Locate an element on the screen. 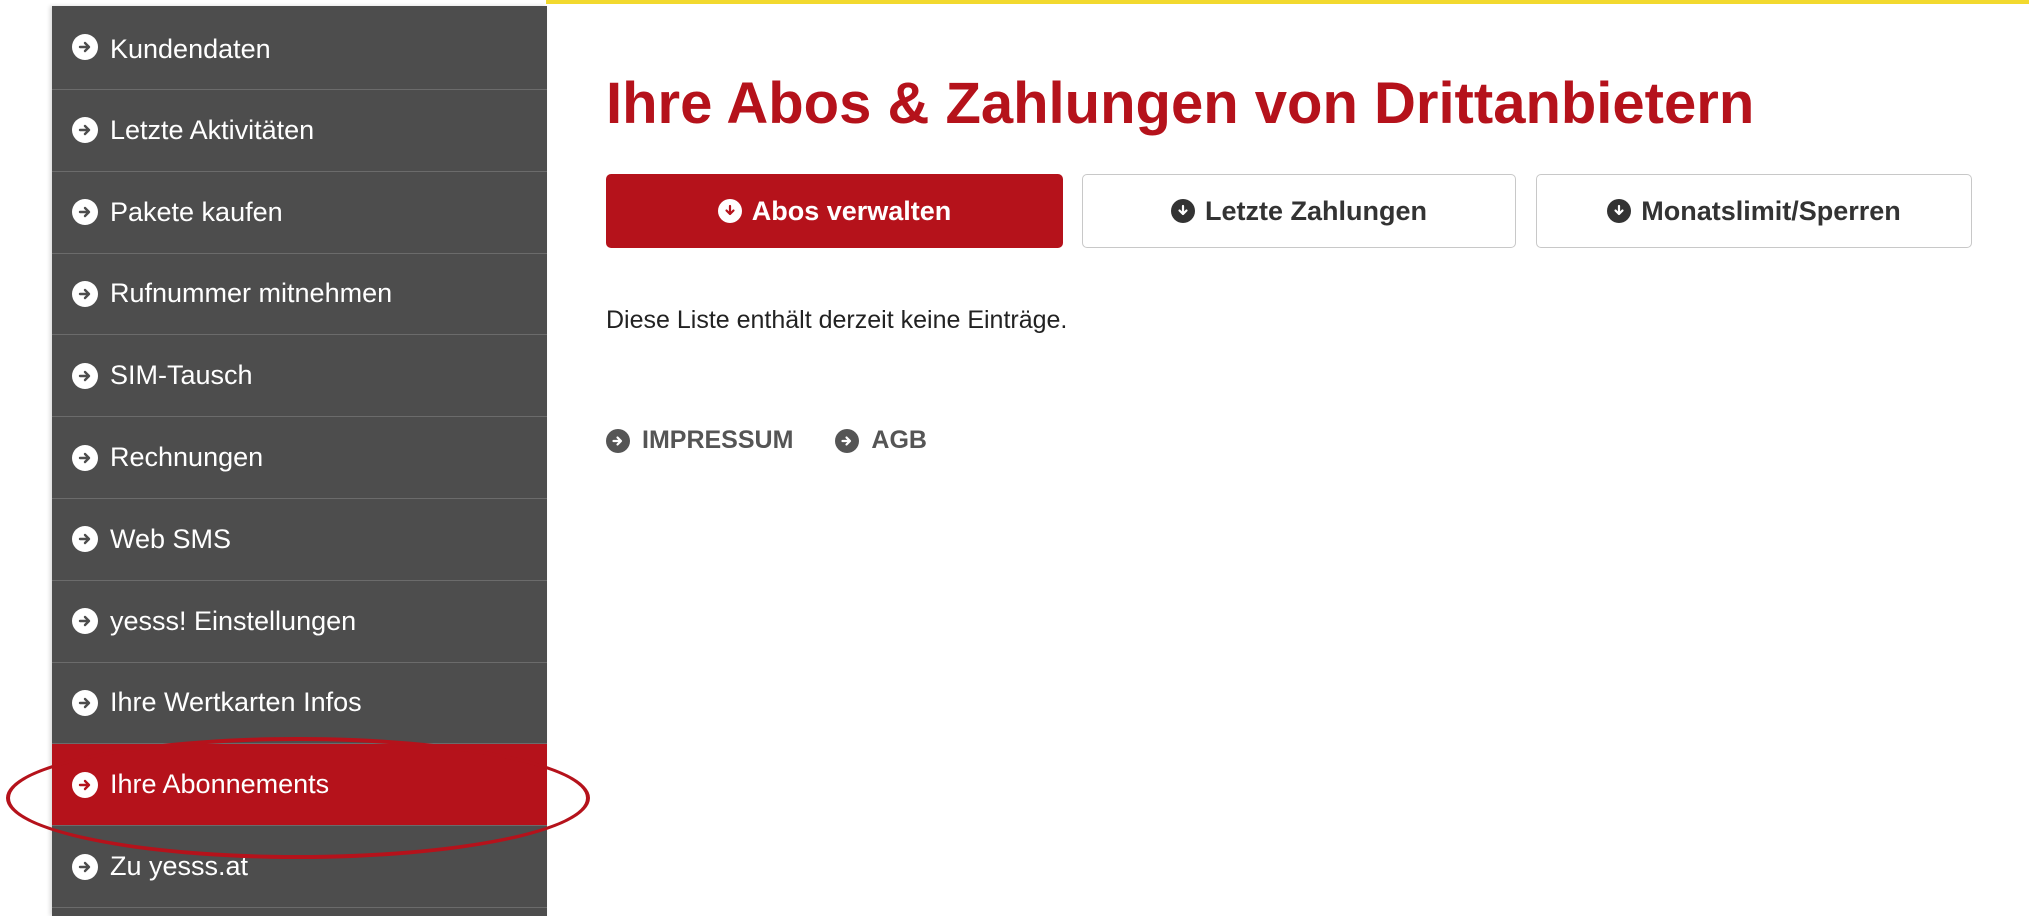 This screenshot has height=916, width=2029. tab-monatslimit-sperren: Monatslimit/Sperren is located at coordinates (1754, 211).